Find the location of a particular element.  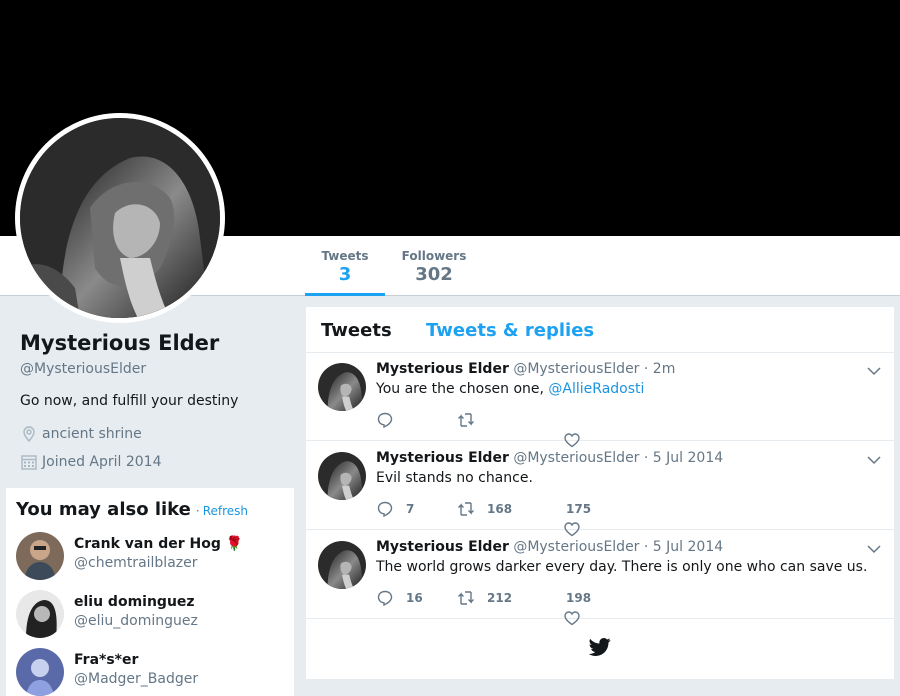

tab-tweets-and-replies: Tweets & replies is located at coordinates (510, 330).